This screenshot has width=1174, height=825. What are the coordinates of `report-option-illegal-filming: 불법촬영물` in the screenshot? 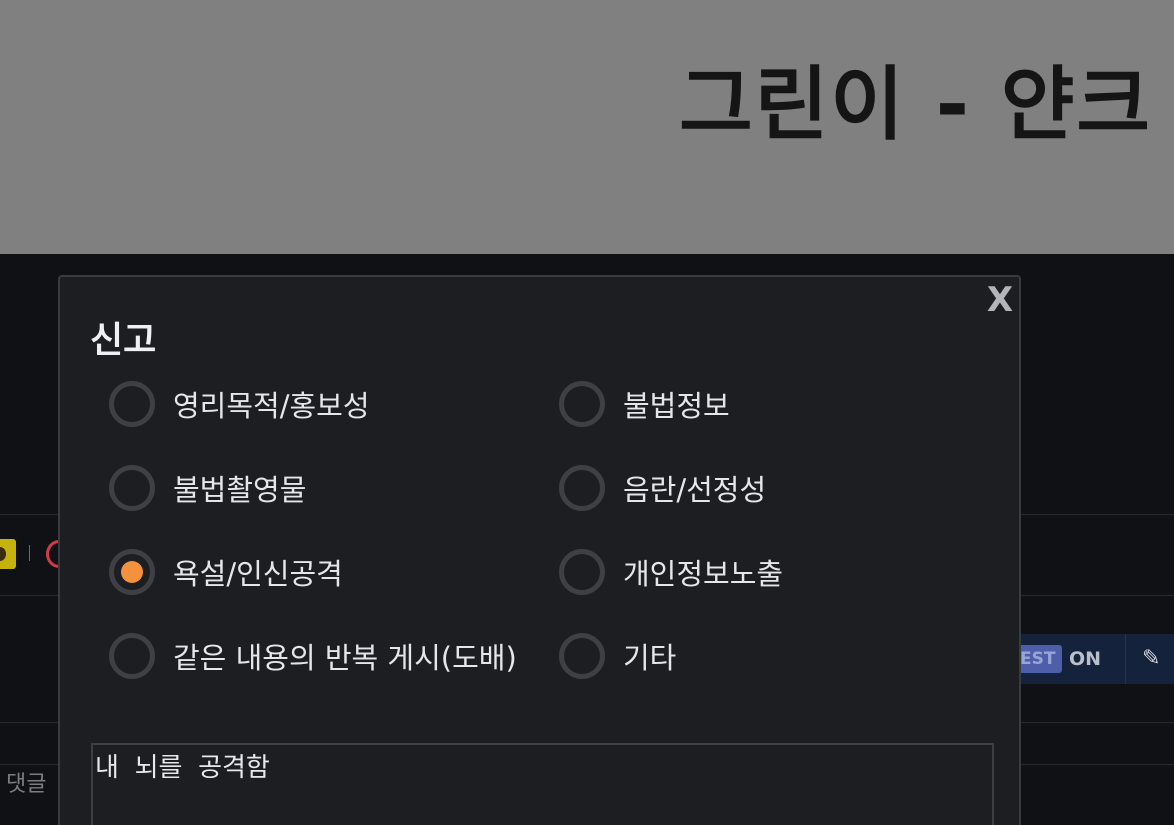 It's located at (207, 488).